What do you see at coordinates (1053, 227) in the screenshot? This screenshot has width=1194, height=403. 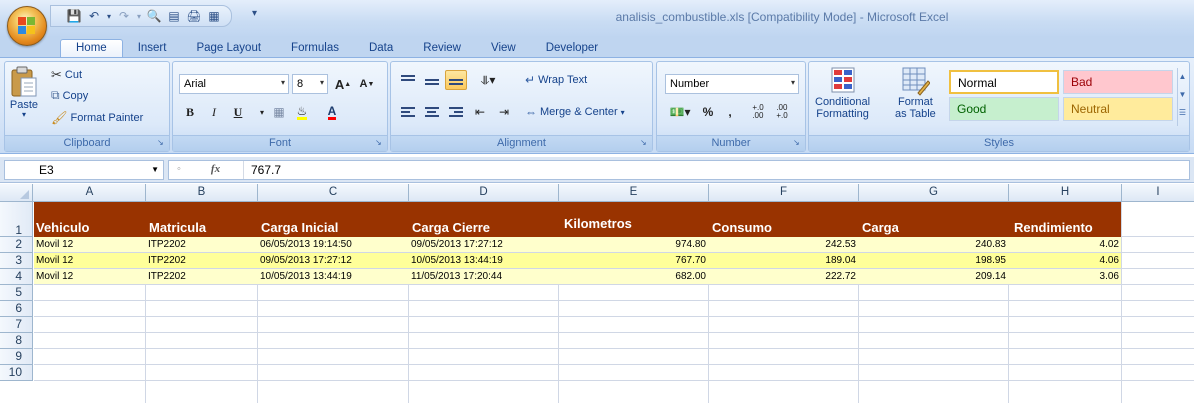 I see `header-rendimiento: Rendimiento` at bounding box center [1053, 227].